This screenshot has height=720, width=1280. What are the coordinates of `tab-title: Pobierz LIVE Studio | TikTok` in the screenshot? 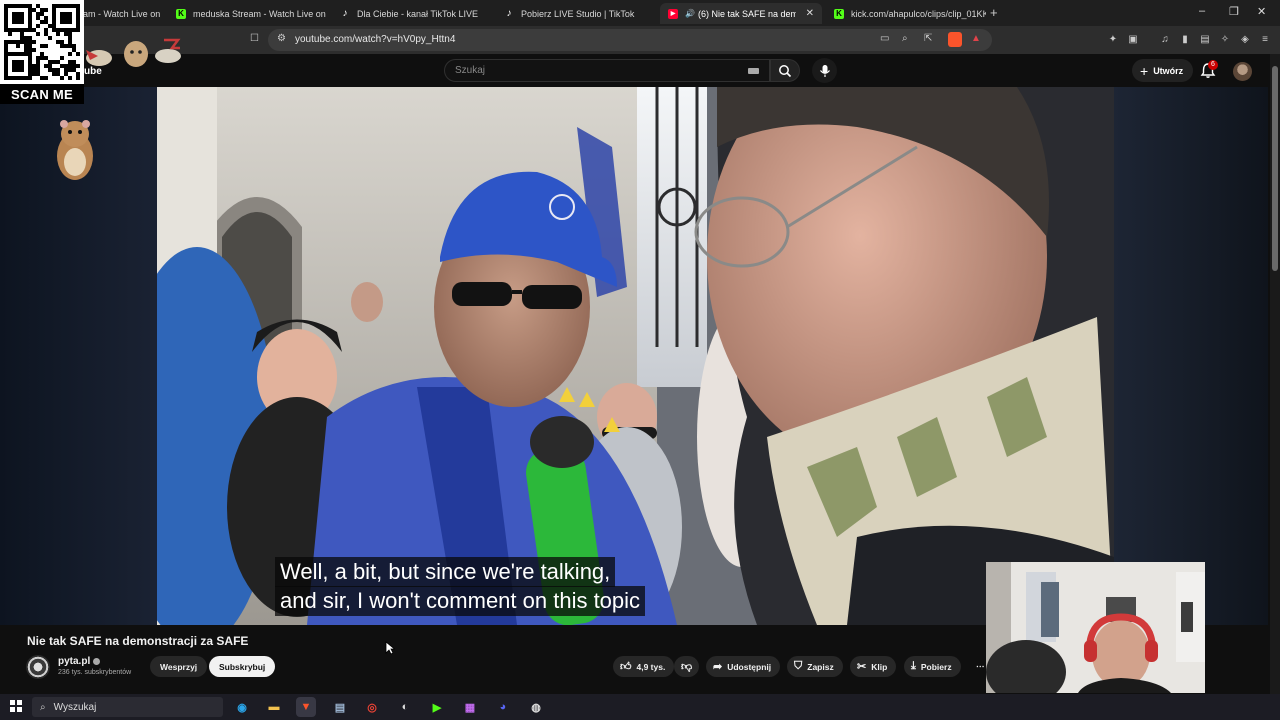 It's located at (578, 13).